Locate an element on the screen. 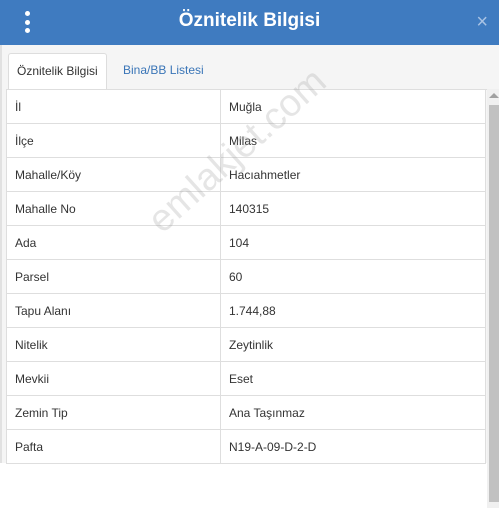 The width and height of the screenshot is (499, 508). attribute-value: 60 is located at coordinates (353, 276).